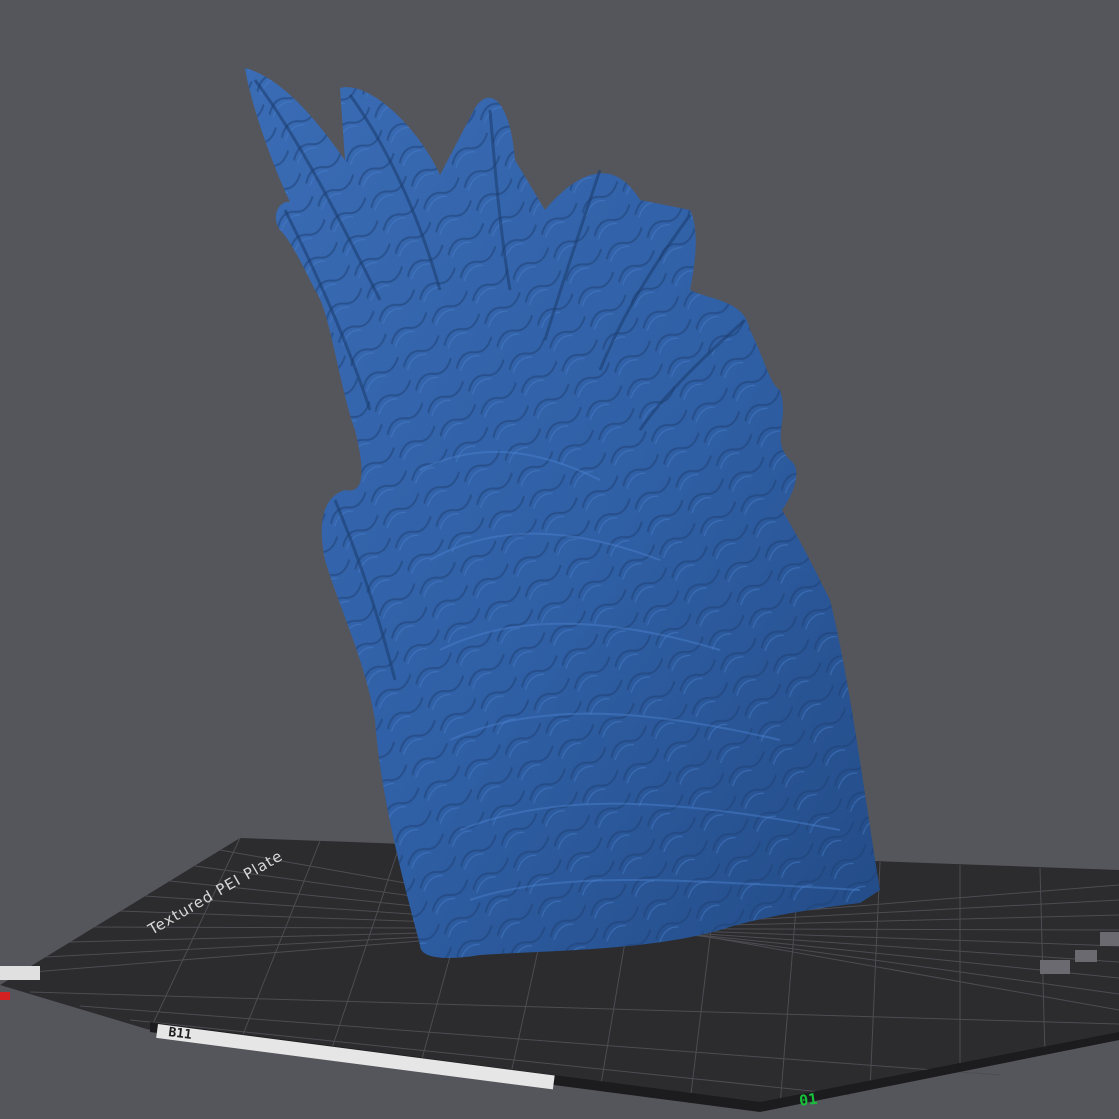  What do you see at coordinates (808, 1100) in the screenshot?
I see `plate-number: 01` at bounding box center [808, 1100].